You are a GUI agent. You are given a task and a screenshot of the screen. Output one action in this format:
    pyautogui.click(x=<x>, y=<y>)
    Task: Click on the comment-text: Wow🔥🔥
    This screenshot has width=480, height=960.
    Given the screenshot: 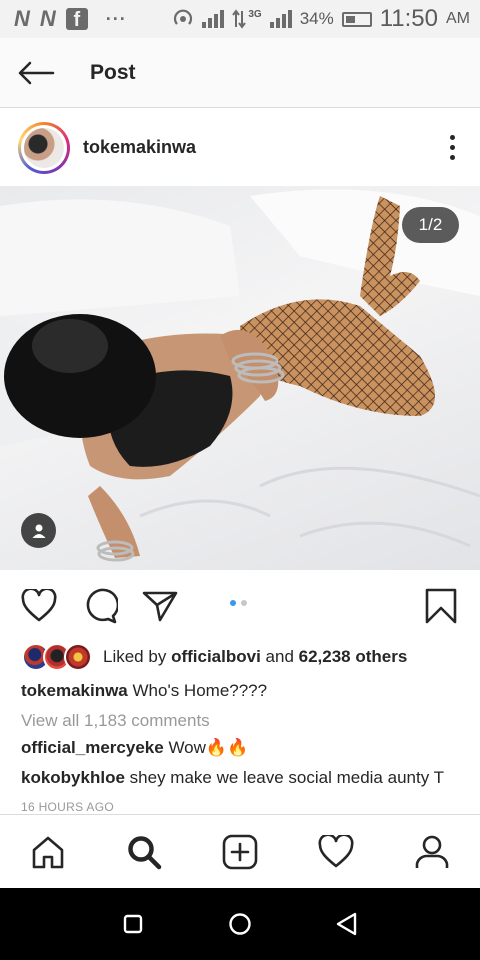 What is the action you would take?
    pyautogui.click(x=208, y=747)
    